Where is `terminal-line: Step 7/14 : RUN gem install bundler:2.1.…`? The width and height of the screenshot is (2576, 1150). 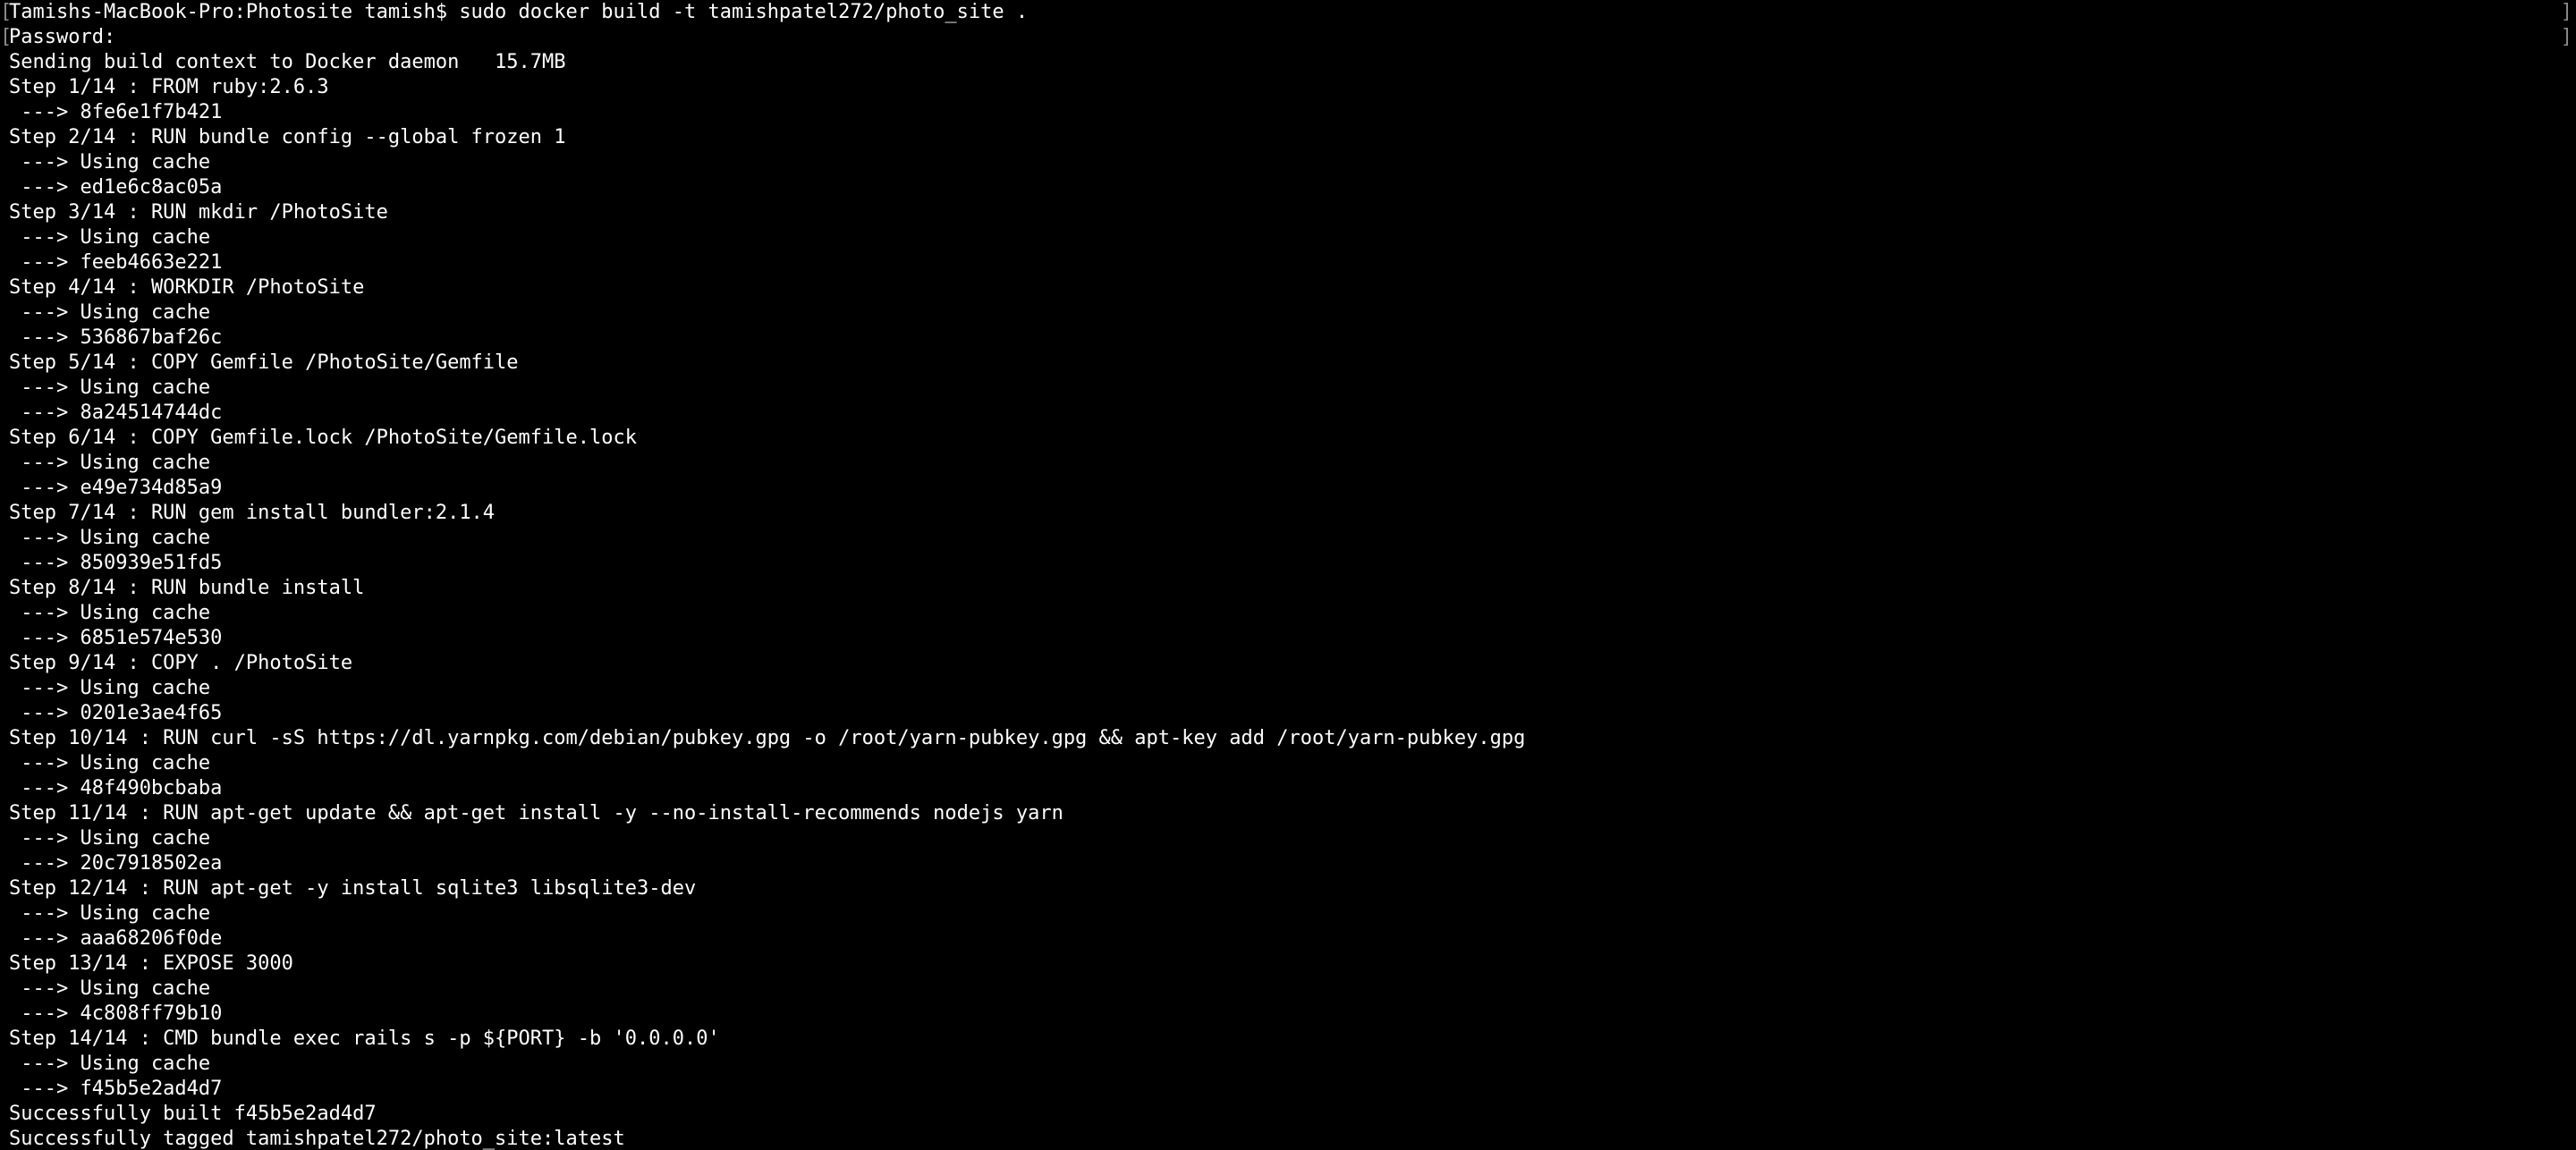
terminal-line: Step 7/14 : RUN gem install bundler:2.1.… is located at coordinates (252, 513).